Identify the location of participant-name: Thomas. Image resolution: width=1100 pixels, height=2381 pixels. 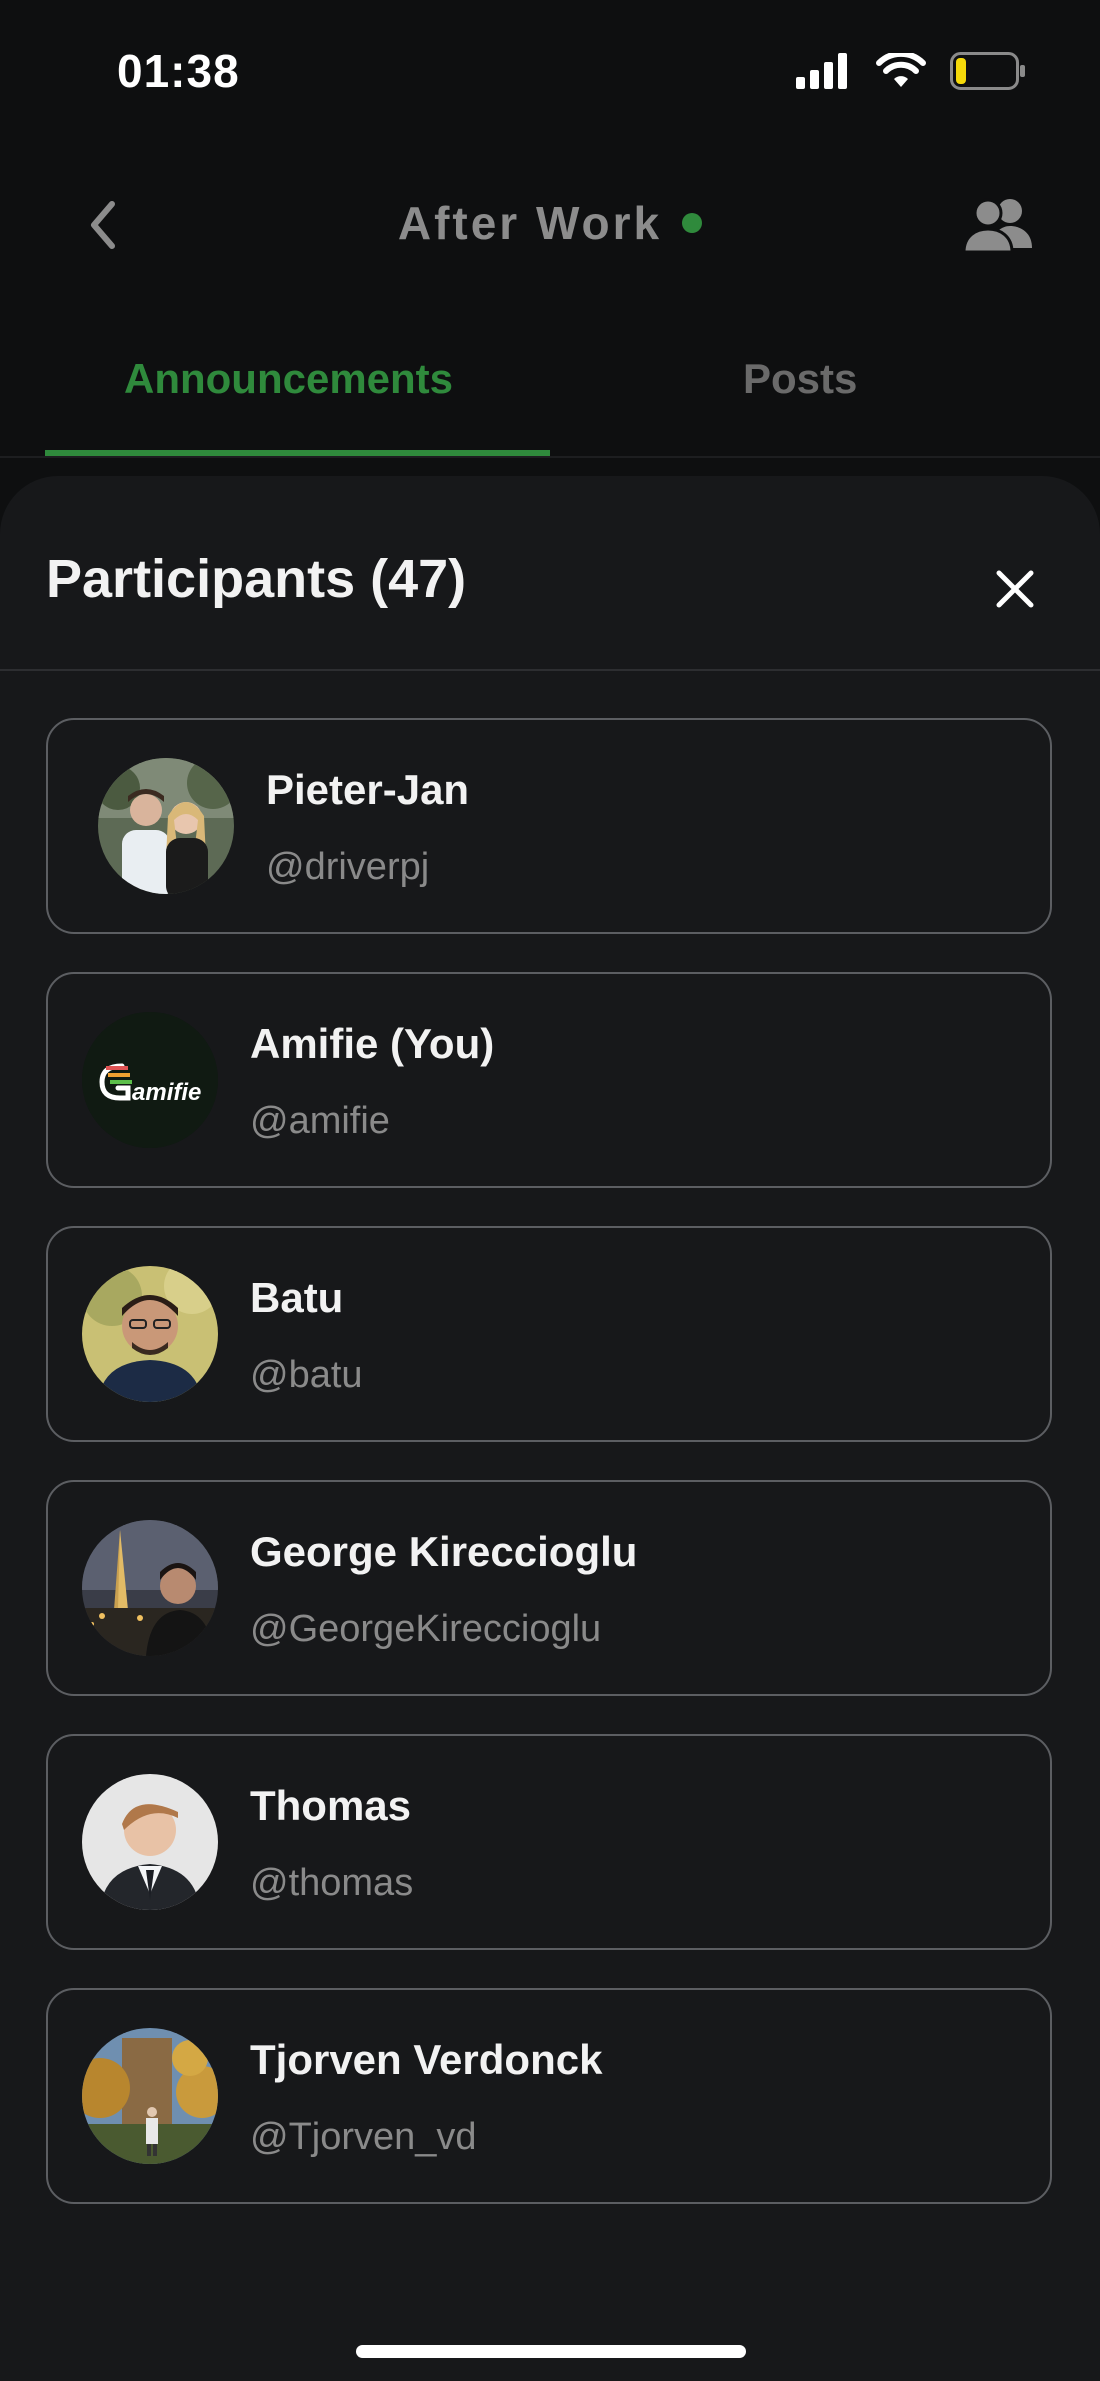
(331, 1805).